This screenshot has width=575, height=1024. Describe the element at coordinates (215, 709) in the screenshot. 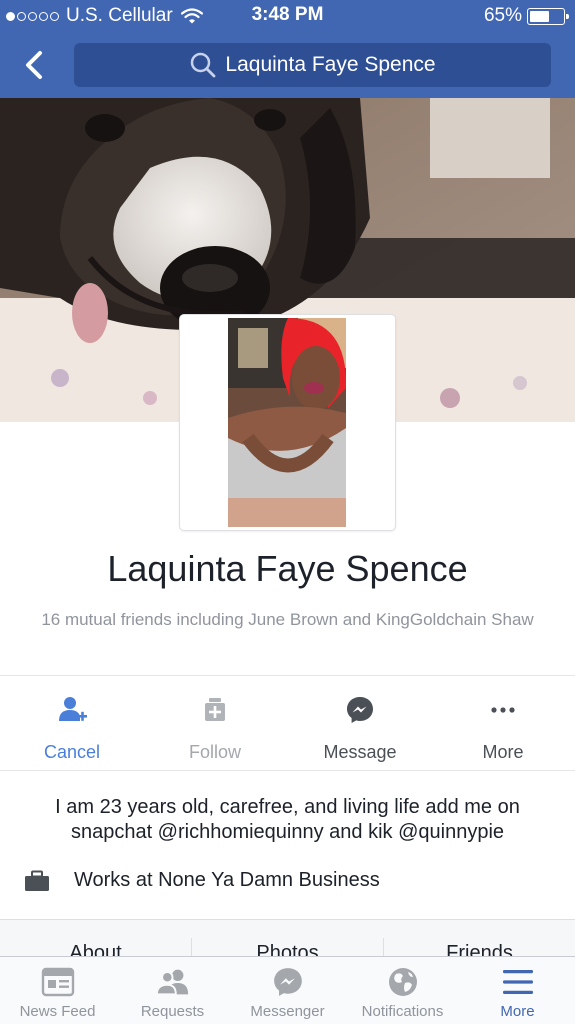

I see `follow-icon` at that location.